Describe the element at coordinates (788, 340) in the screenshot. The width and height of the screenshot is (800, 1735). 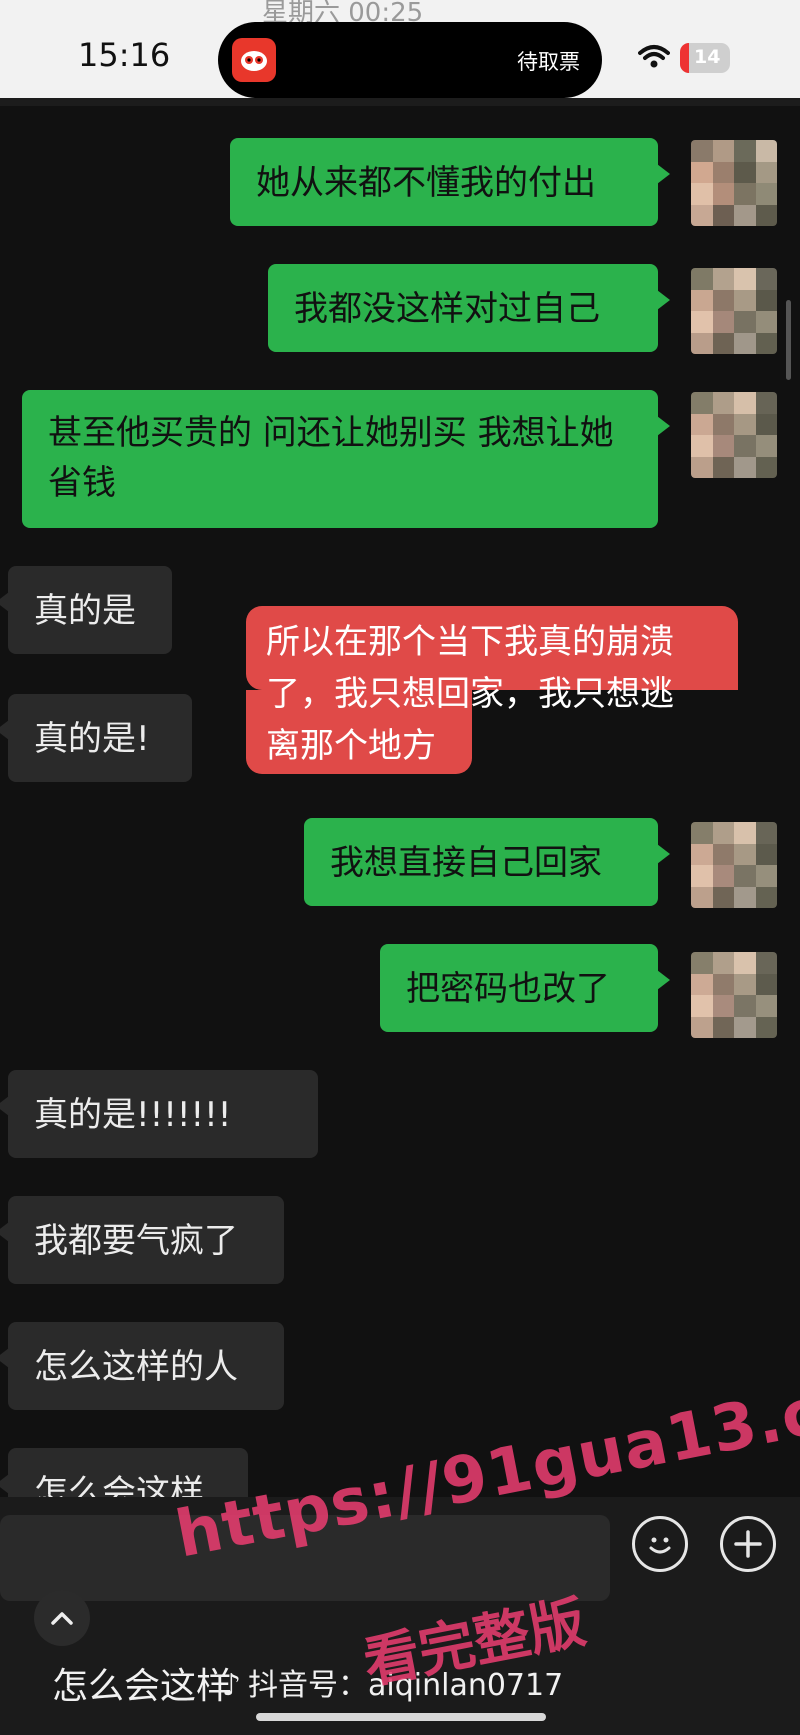
I see `scrollbar` at that location.